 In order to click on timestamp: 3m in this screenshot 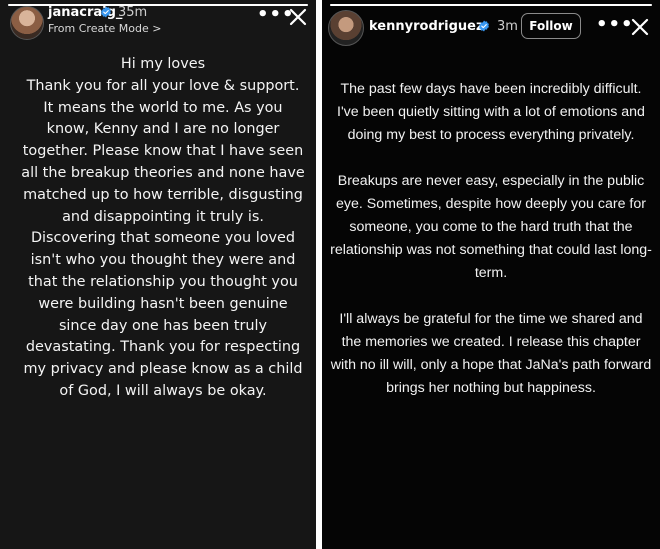, I will do `click(507, 26)`.